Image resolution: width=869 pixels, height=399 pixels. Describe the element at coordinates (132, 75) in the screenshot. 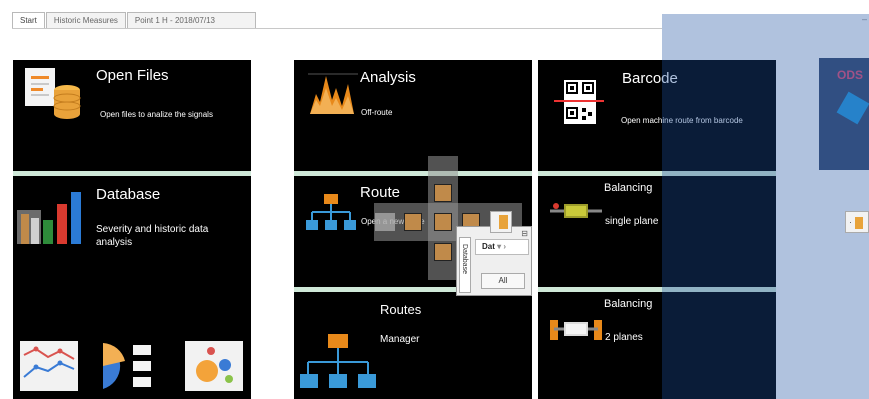

I see `tile-title: Open Files` at that location.